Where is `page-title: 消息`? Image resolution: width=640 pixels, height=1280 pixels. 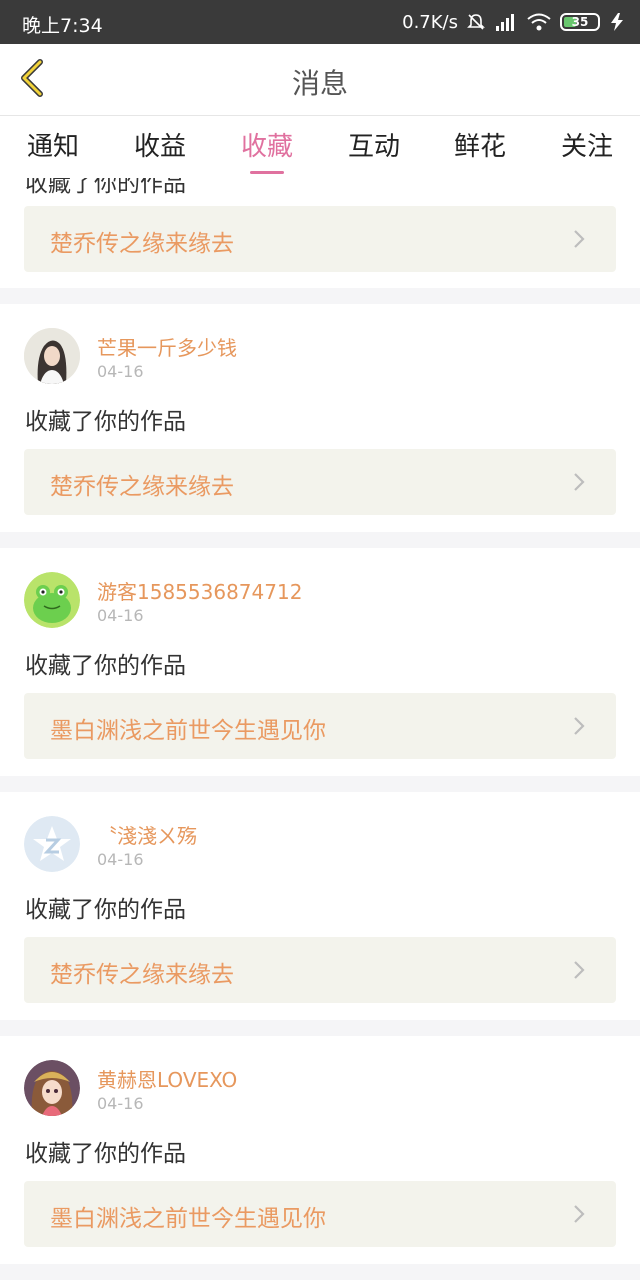 page-title: 消息 is located at coordinates (319, 83).